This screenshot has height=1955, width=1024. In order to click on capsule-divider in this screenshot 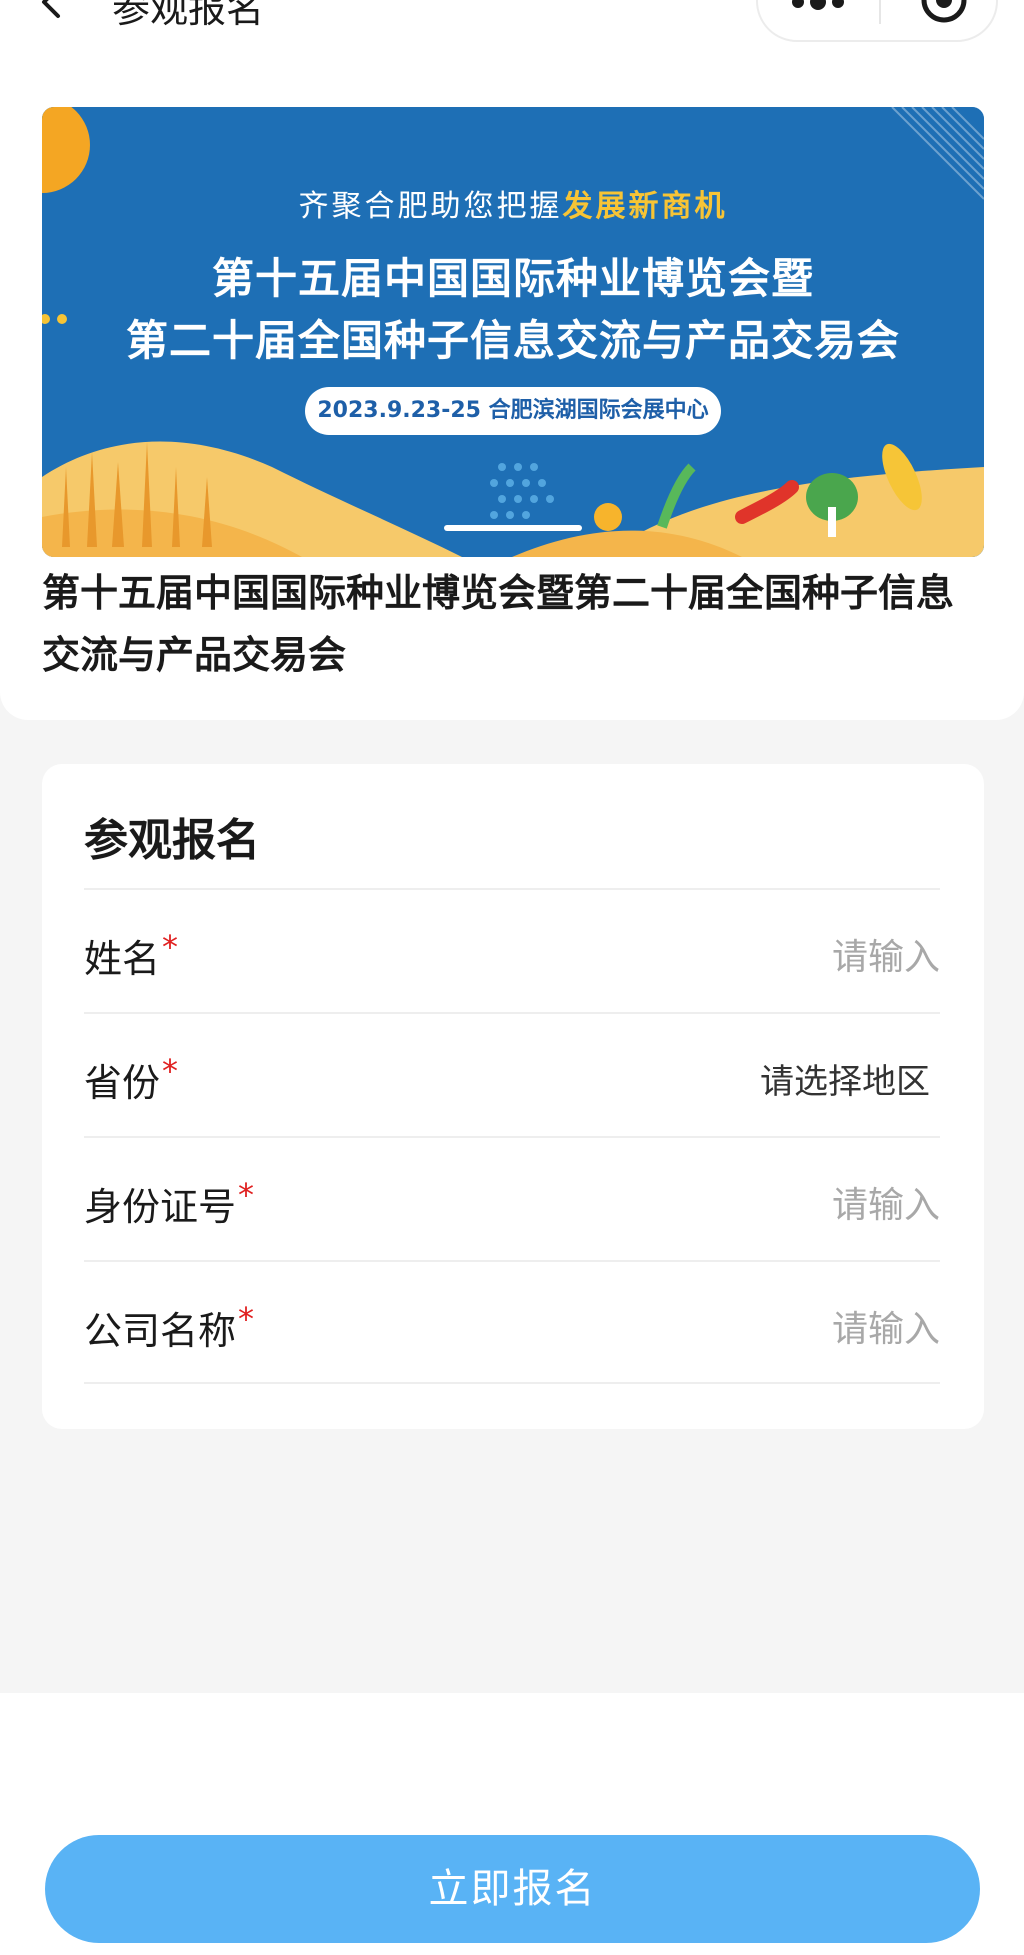, I will do `click(880, 12)`.